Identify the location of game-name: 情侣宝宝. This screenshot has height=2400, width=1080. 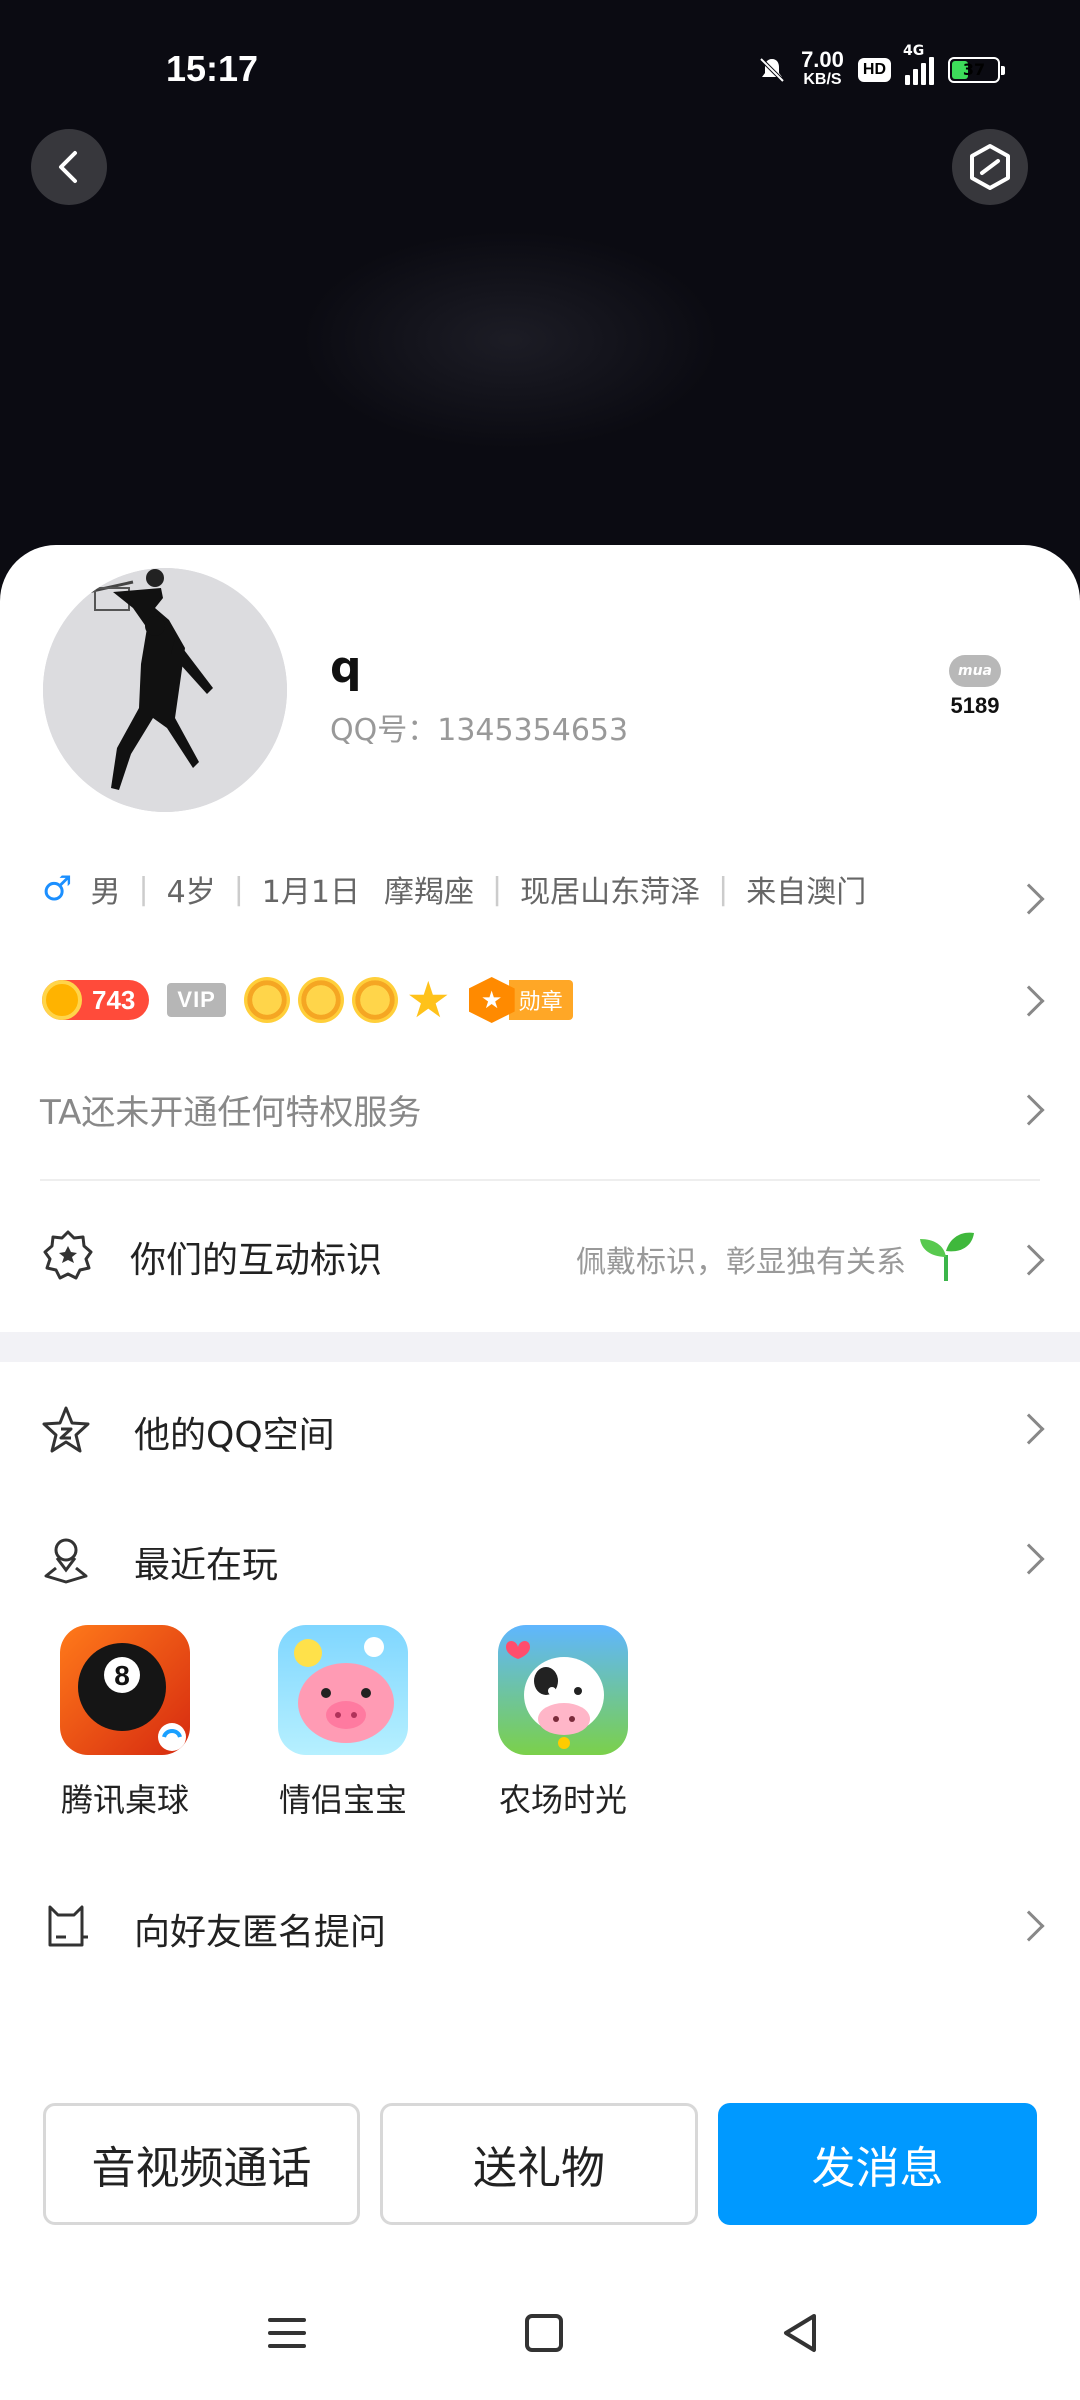
(342, 1800).